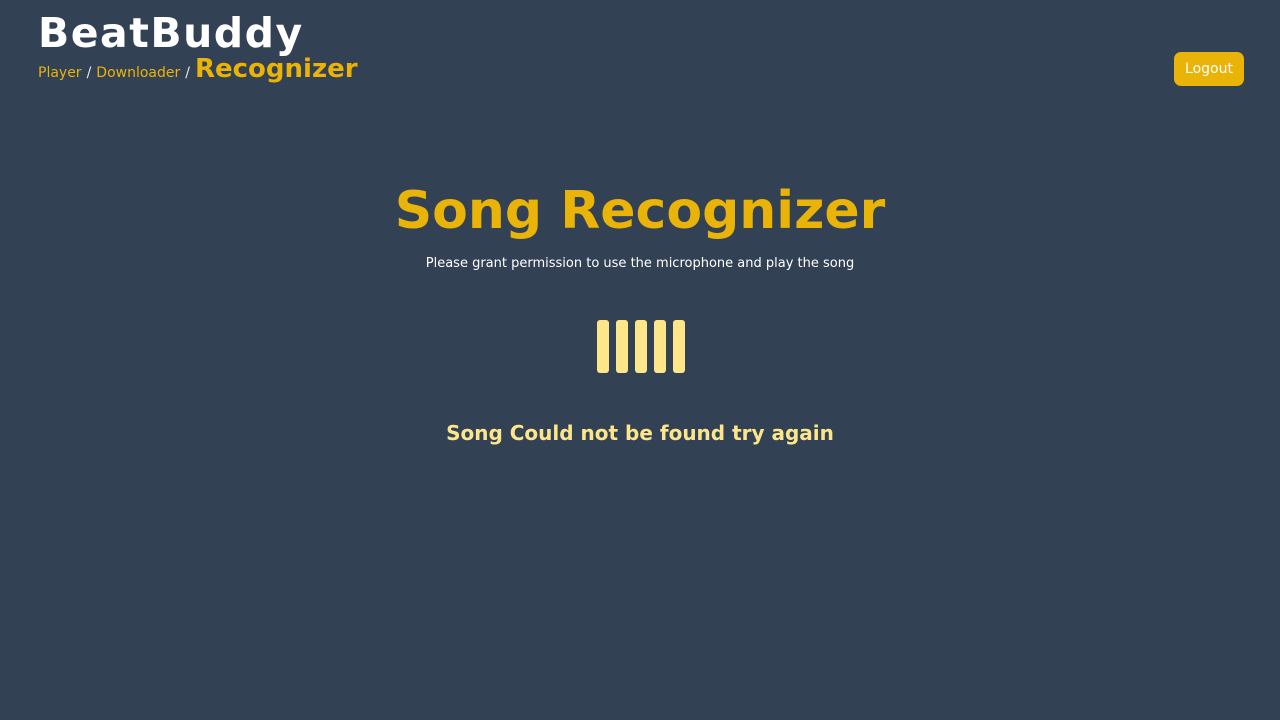 The height and width of the screenshot is (720, 1280). Describe the element at coordinates (60, 73) in the screenshot. I see `breadcrumb-player-link: Player` at that location.